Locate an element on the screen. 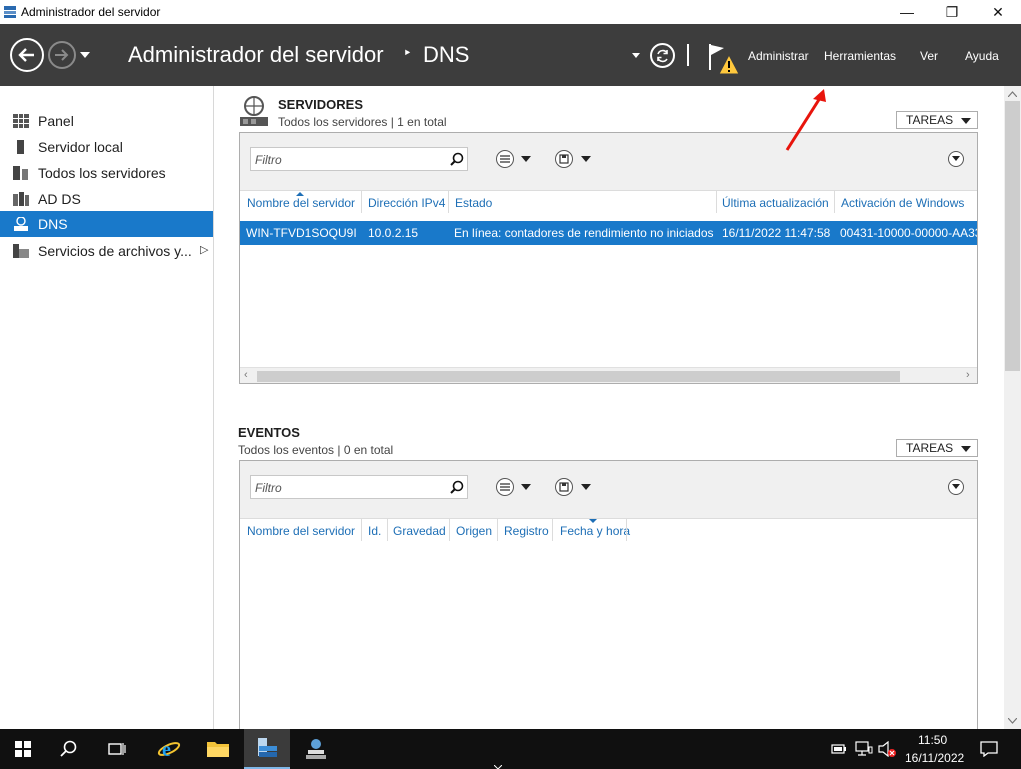 The image size is (1021, 769). history-dropdown-icon is located at coordinates (85, 55).